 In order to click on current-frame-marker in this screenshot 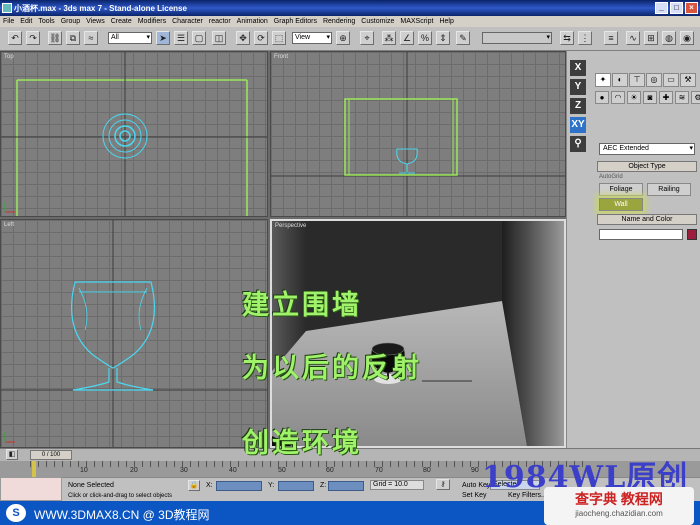, I will do `click(34, 469)`.